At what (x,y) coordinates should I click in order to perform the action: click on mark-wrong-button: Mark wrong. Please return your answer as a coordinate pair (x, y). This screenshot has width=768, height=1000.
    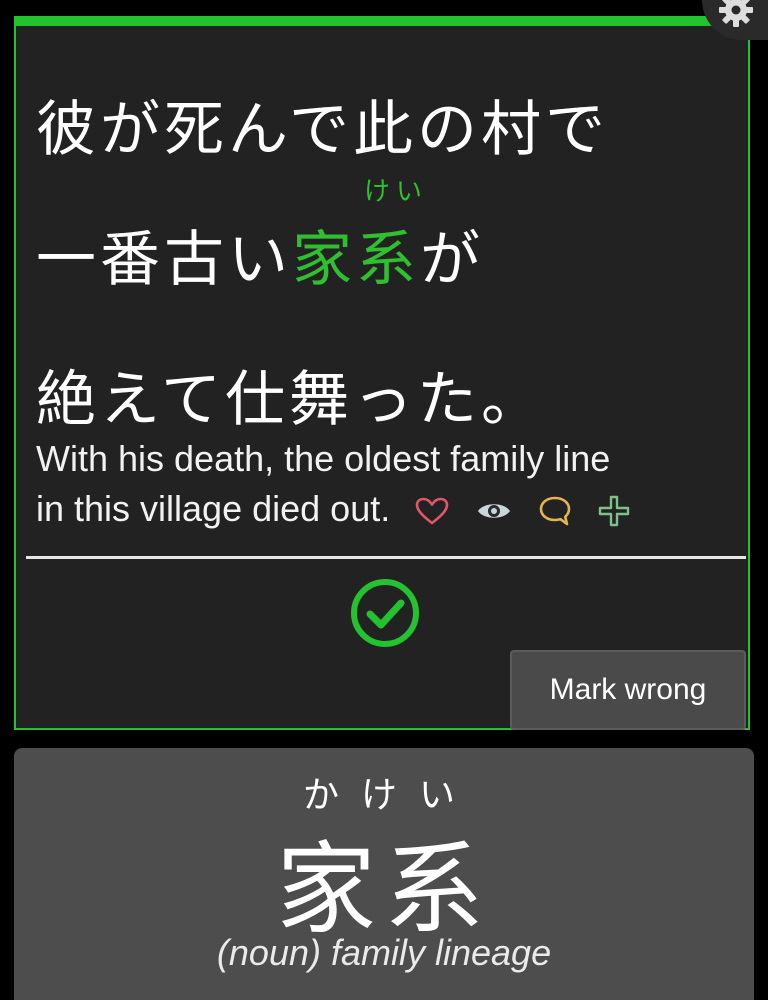
    Looking at the image, I should click on (628, 690).